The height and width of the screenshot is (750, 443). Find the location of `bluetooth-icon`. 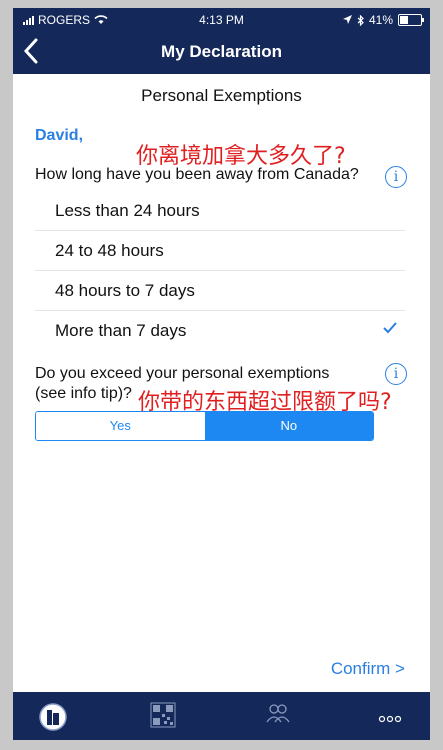

bluetooth-icon is located at coordinates (360, 20).